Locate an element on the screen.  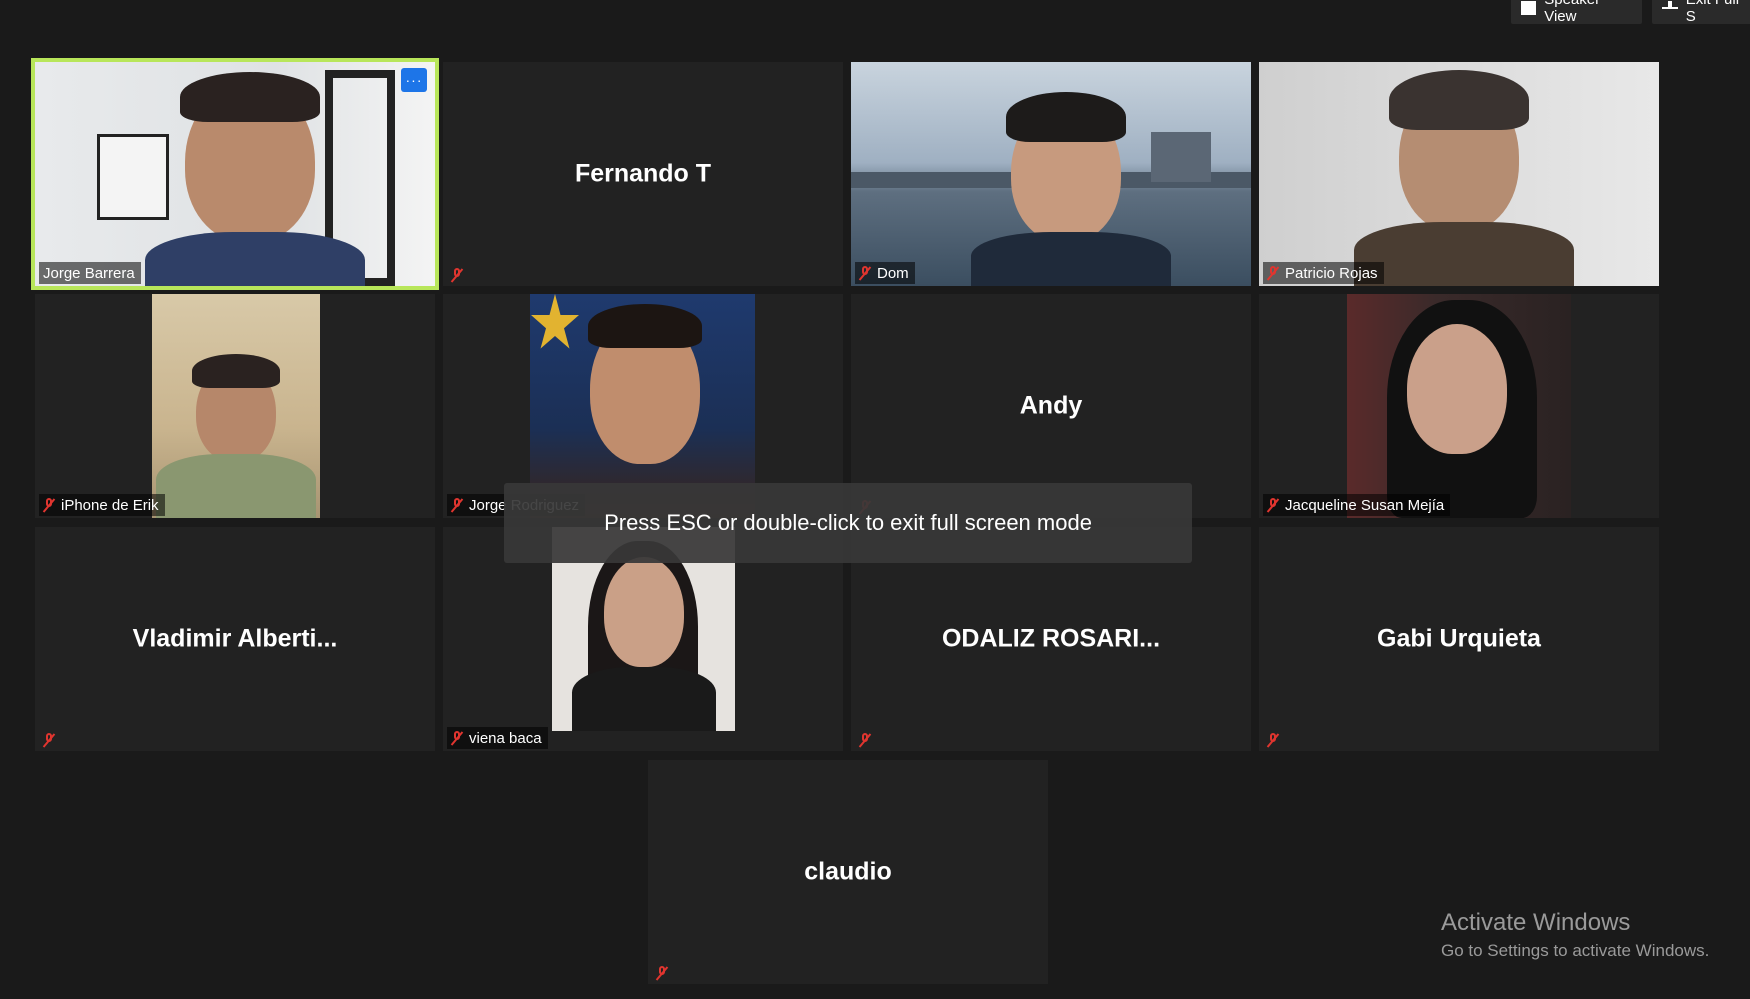
exit-full-screen-button: Exit Full S is located at coordinates (1701, 12).